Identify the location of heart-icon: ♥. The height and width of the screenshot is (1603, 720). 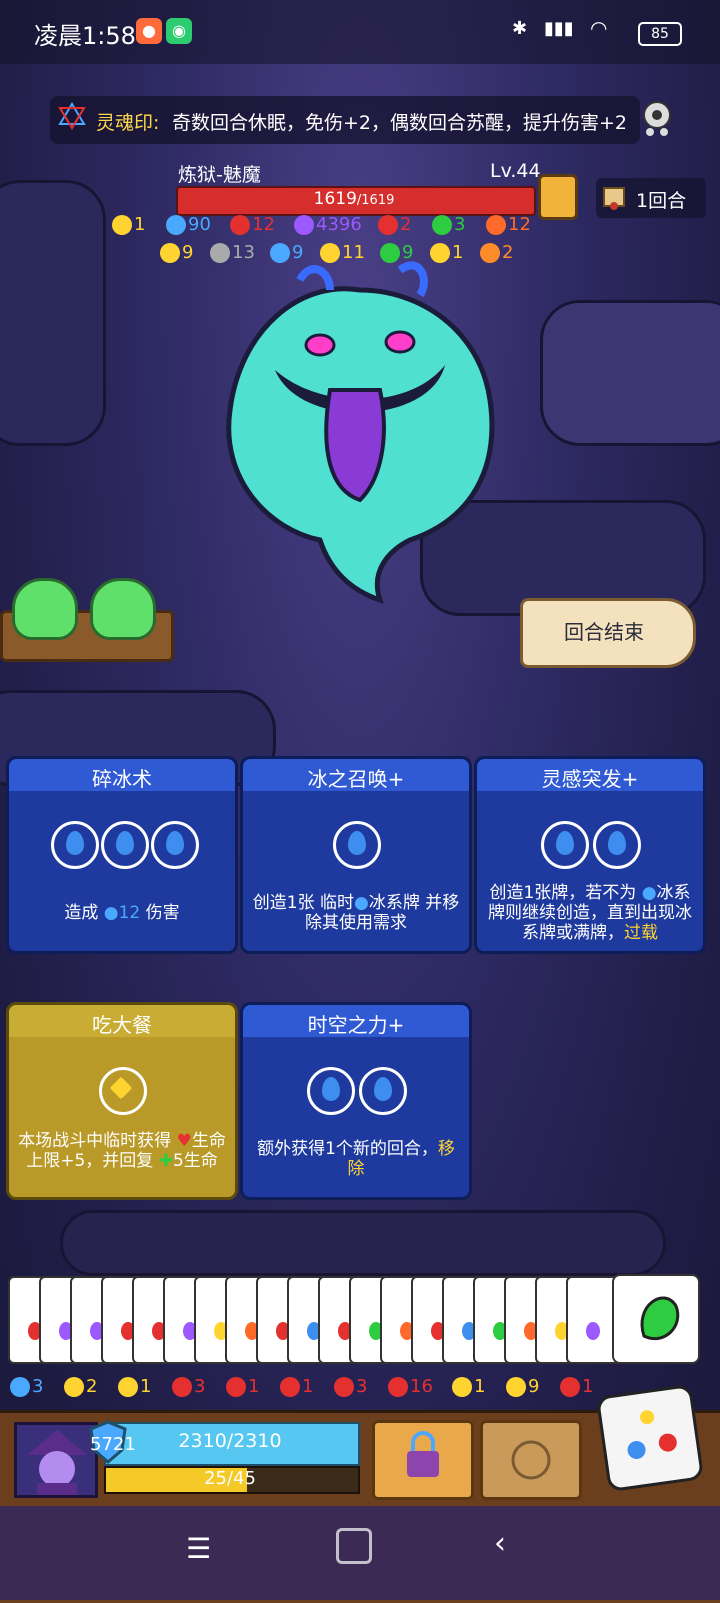
(184, 1141).